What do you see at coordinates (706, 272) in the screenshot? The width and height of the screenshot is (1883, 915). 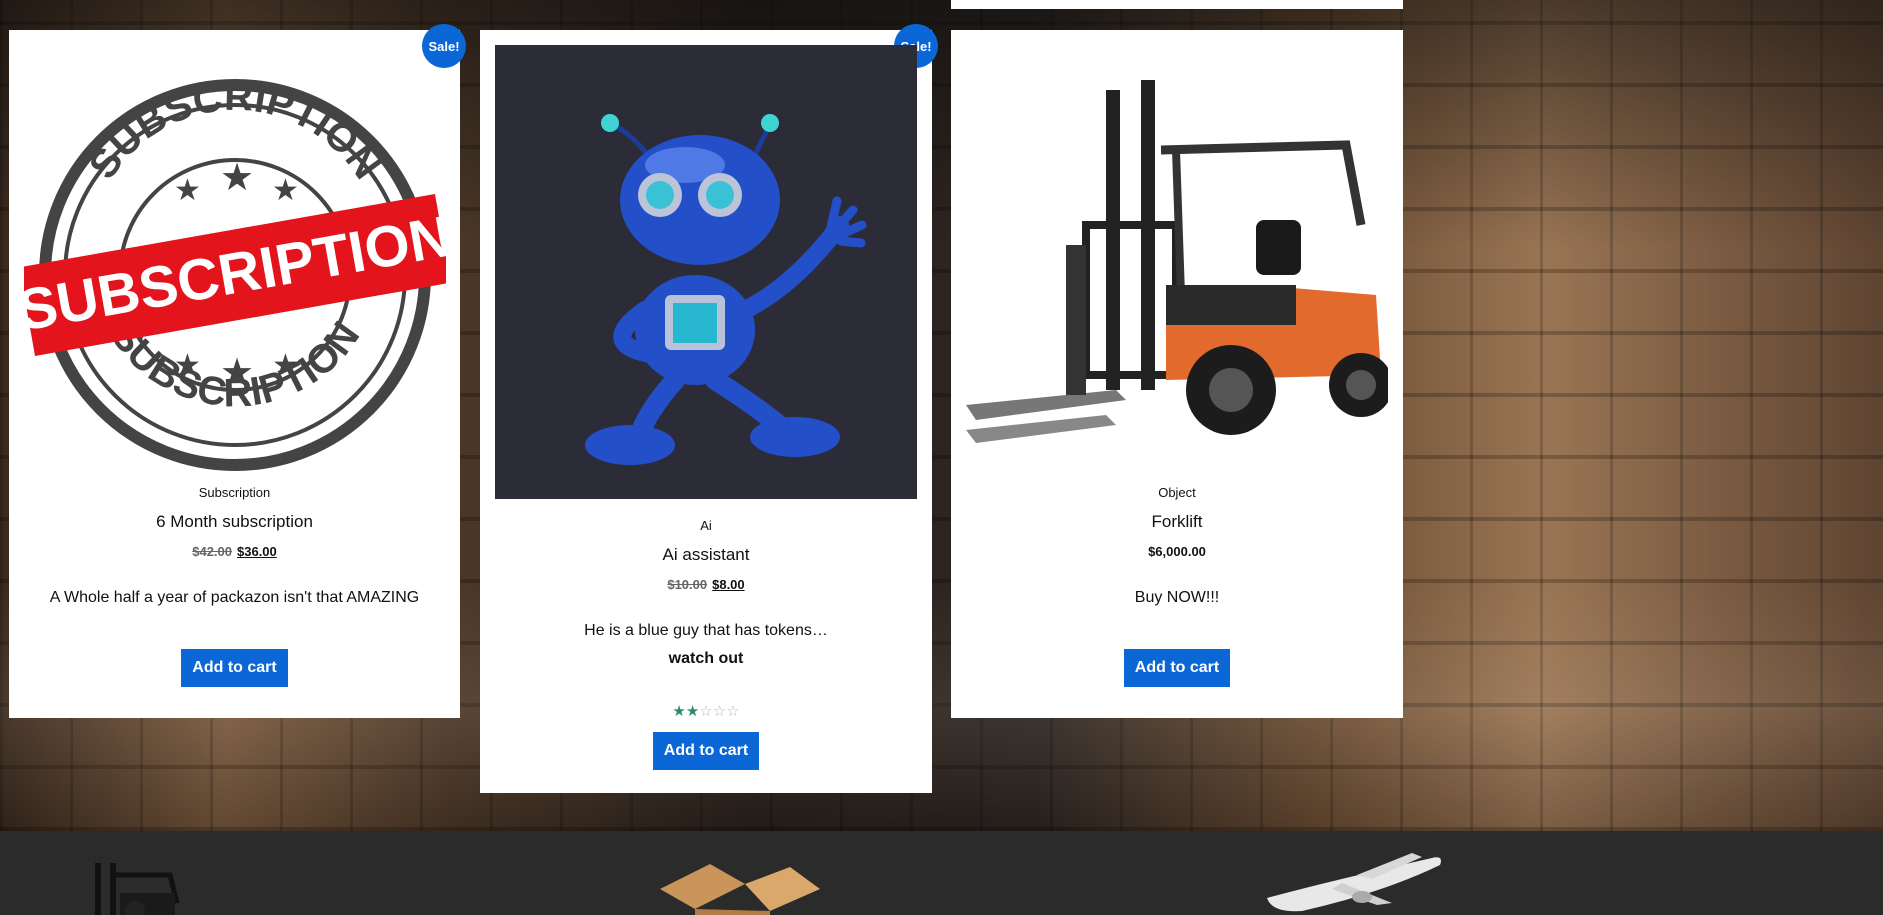 I see `blue-robot-image` at bounding box center [706, 272].